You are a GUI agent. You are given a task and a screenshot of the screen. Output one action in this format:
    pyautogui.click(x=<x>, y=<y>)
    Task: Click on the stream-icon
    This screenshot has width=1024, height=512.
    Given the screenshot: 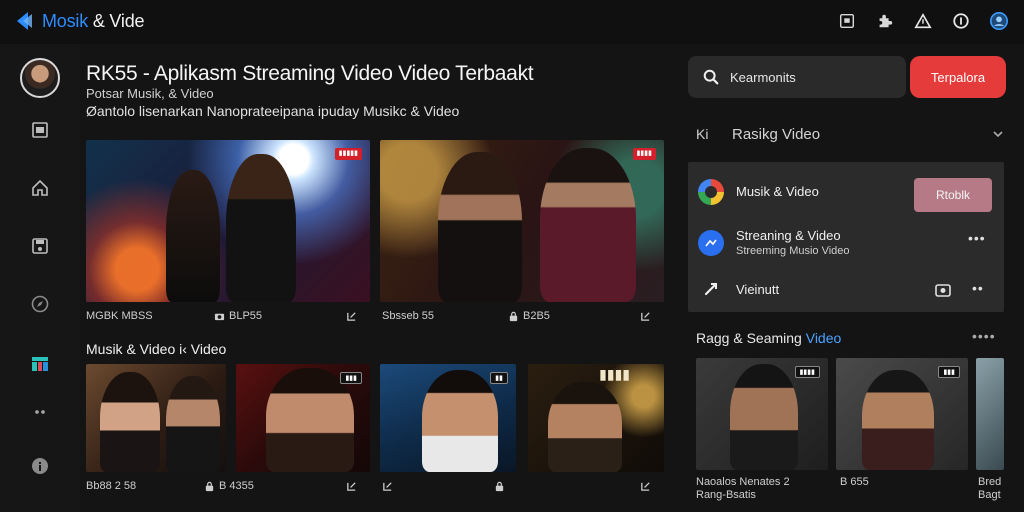 What is the action you would take?
    pyautogui.click(x=711, y=243)
    